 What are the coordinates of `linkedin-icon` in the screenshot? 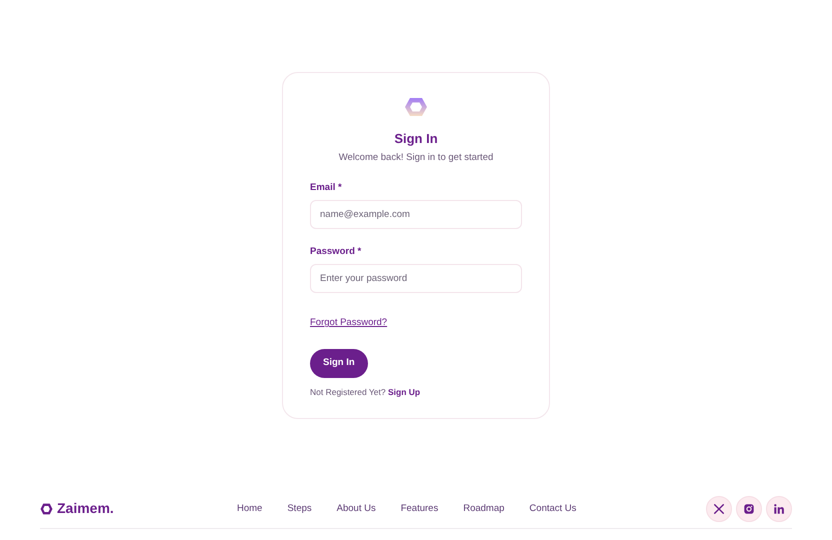 It's located at (779, 508).